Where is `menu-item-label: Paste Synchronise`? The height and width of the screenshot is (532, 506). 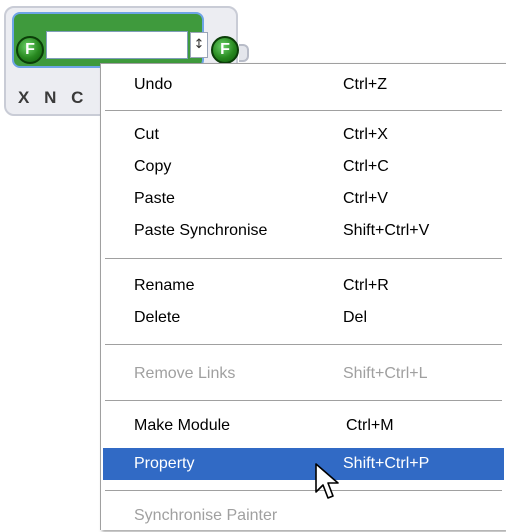
menu-item-label: Paste Synchronise is located at coordinates (201, 230).